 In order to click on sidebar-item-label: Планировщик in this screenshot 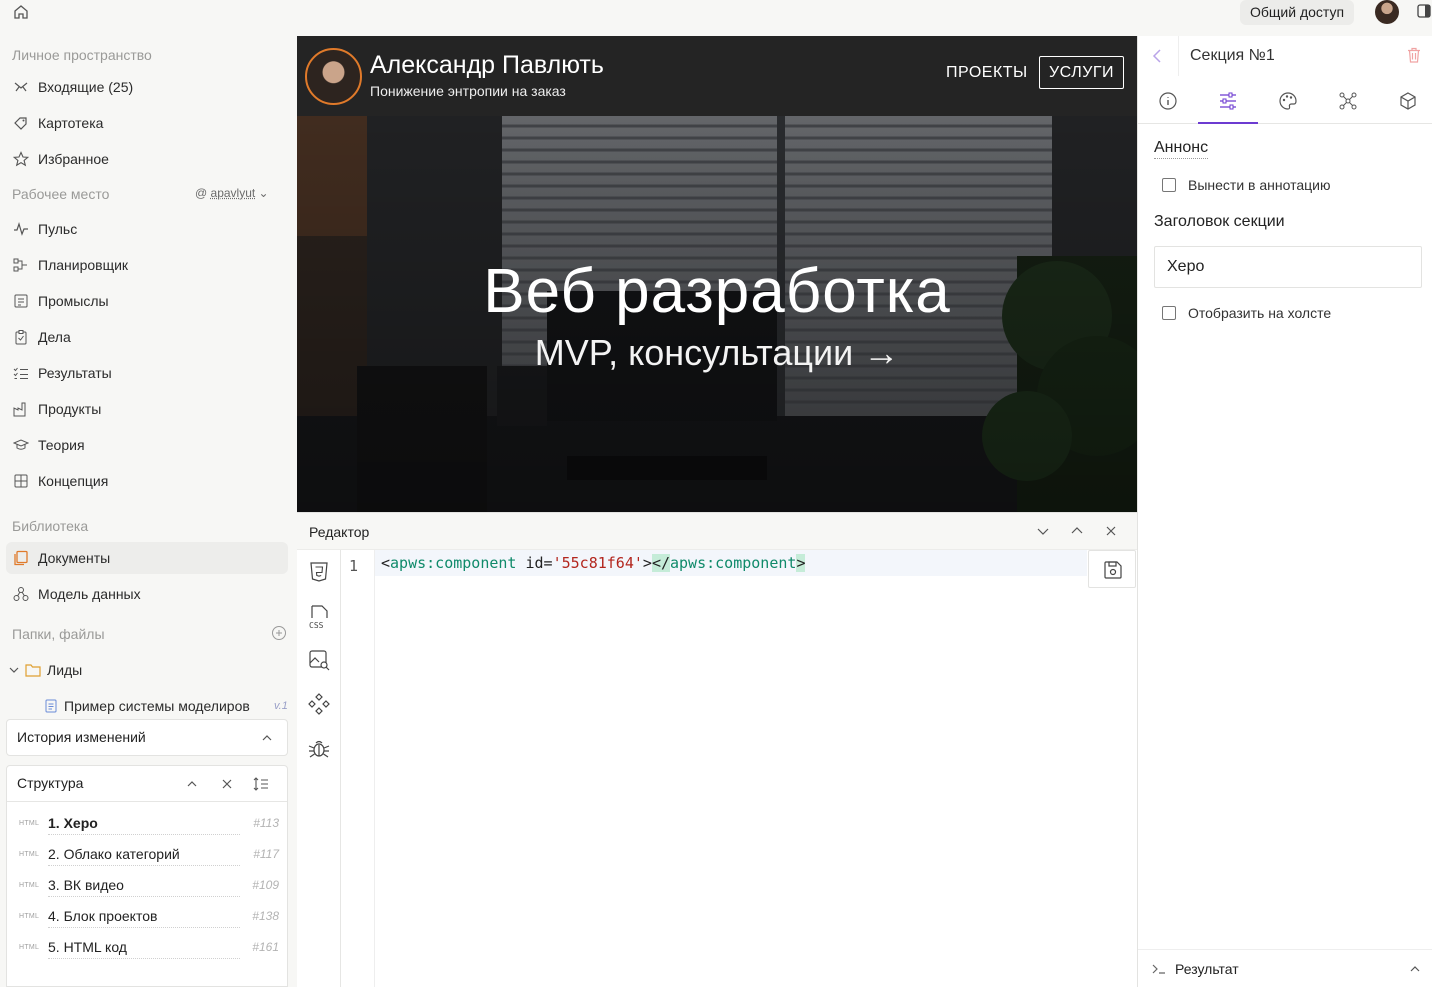, I will do `click(83, 265)`.